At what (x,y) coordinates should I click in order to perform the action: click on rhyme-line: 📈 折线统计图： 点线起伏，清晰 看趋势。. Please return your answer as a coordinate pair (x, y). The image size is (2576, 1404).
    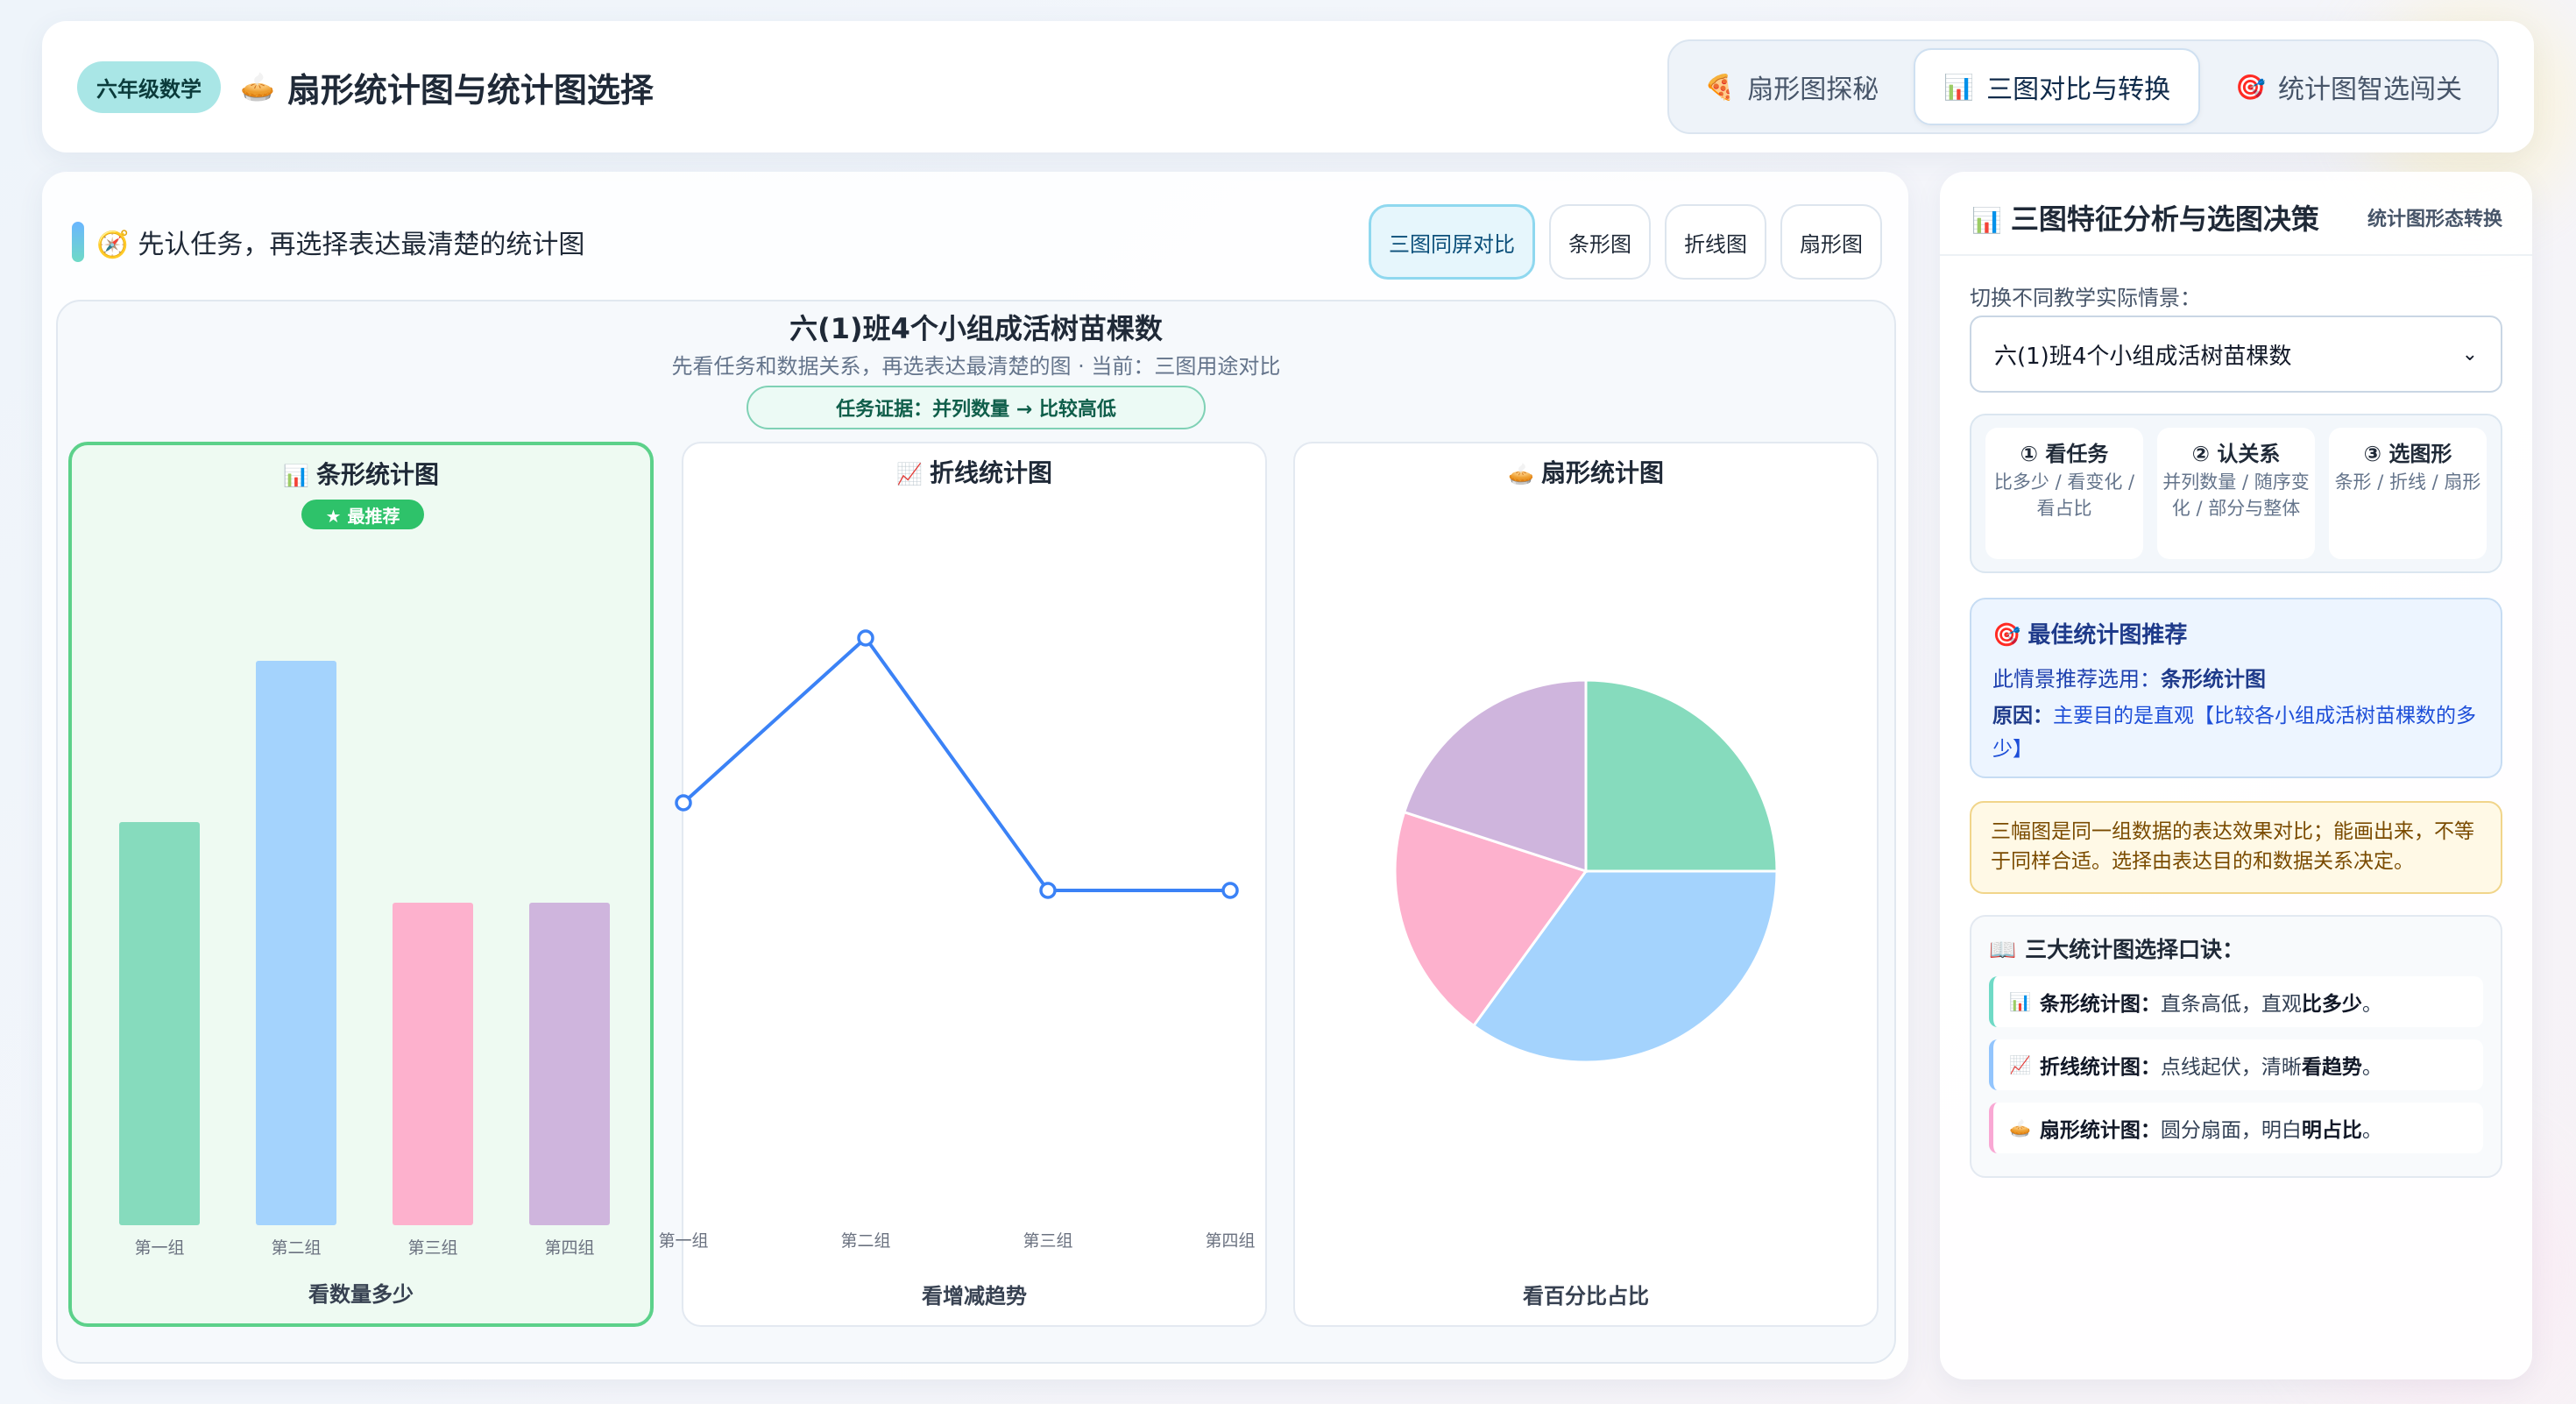
    Looking at the image, I should click on (2236, 1064).